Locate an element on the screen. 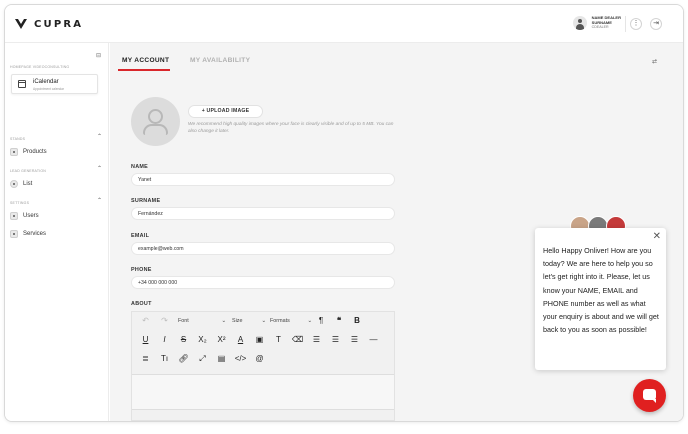  editor-toolbar-row: ≣ Tı 🔗︎ ⤢ ▤ </> @ is located at coordinates (202, 359).